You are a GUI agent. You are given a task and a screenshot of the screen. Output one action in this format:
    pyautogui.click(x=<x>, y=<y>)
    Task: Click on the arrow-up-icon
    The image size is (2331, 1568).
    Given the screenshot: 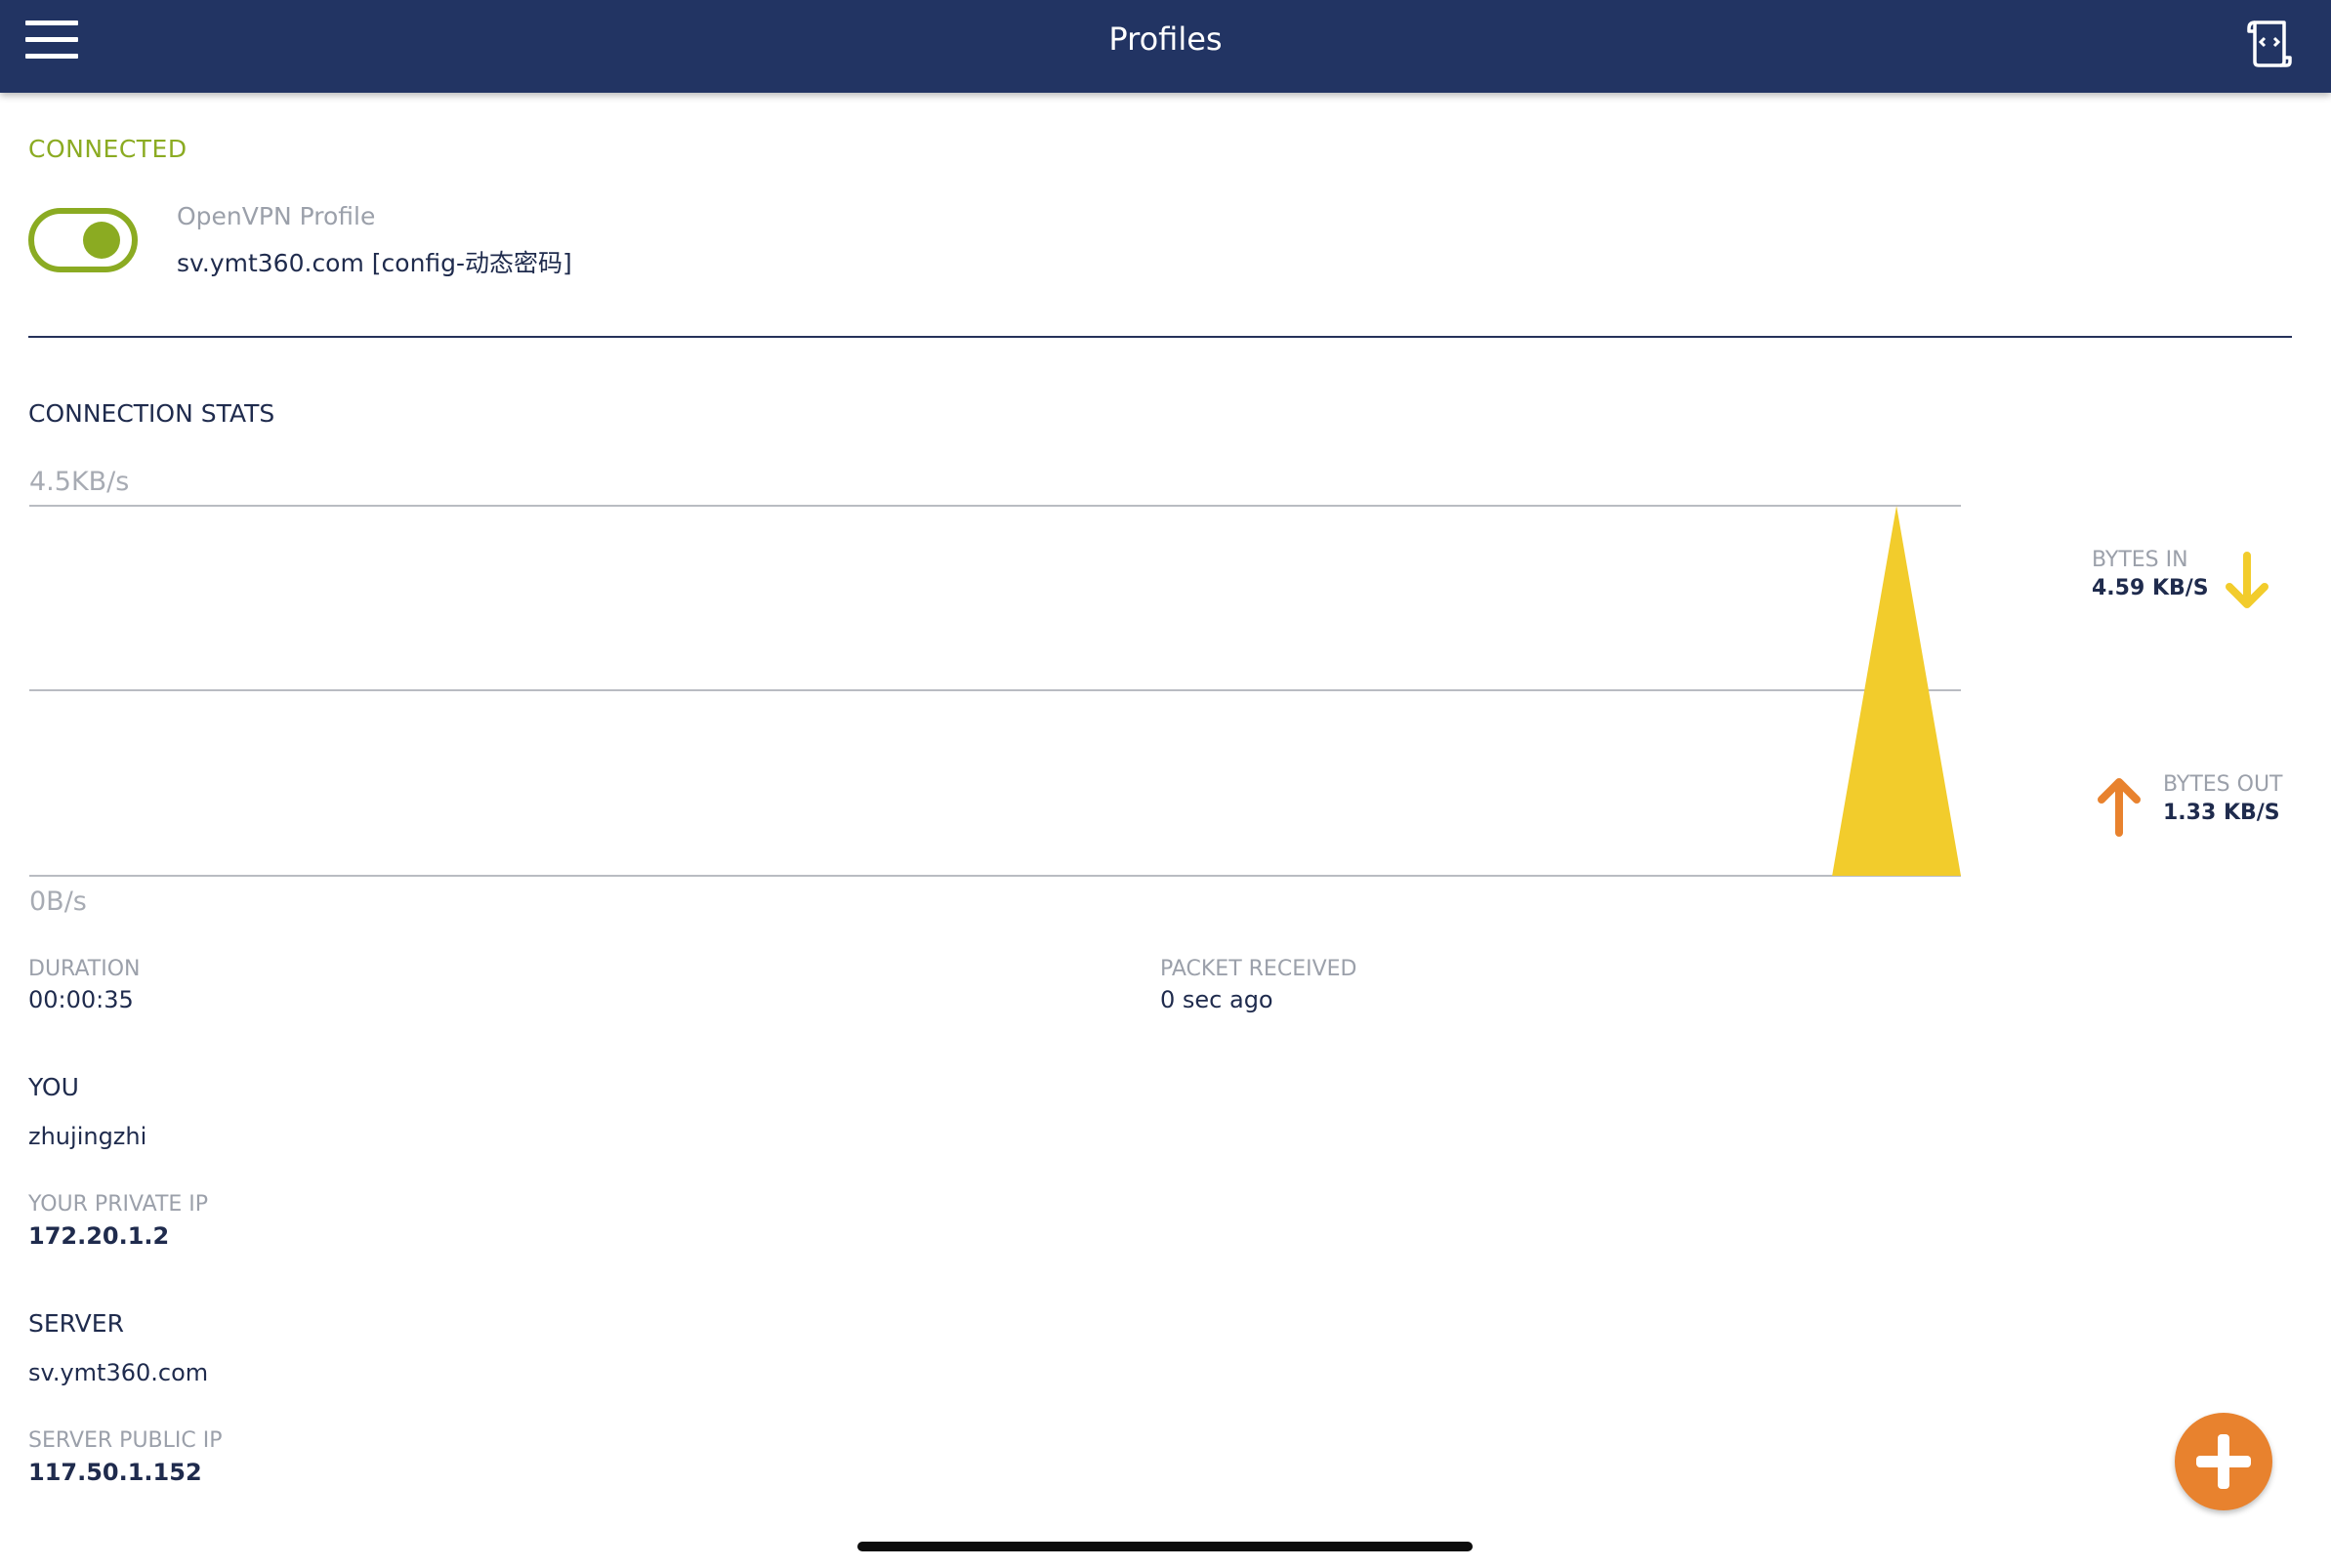 What is the action you would take?
    pyautogui.click(x=2119, y=808)
    